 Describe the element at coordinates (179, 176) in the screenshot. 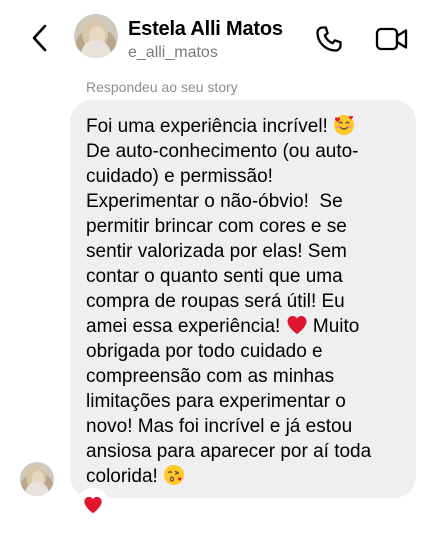

I see `message-line: cuidado) e permissão!` at that location.